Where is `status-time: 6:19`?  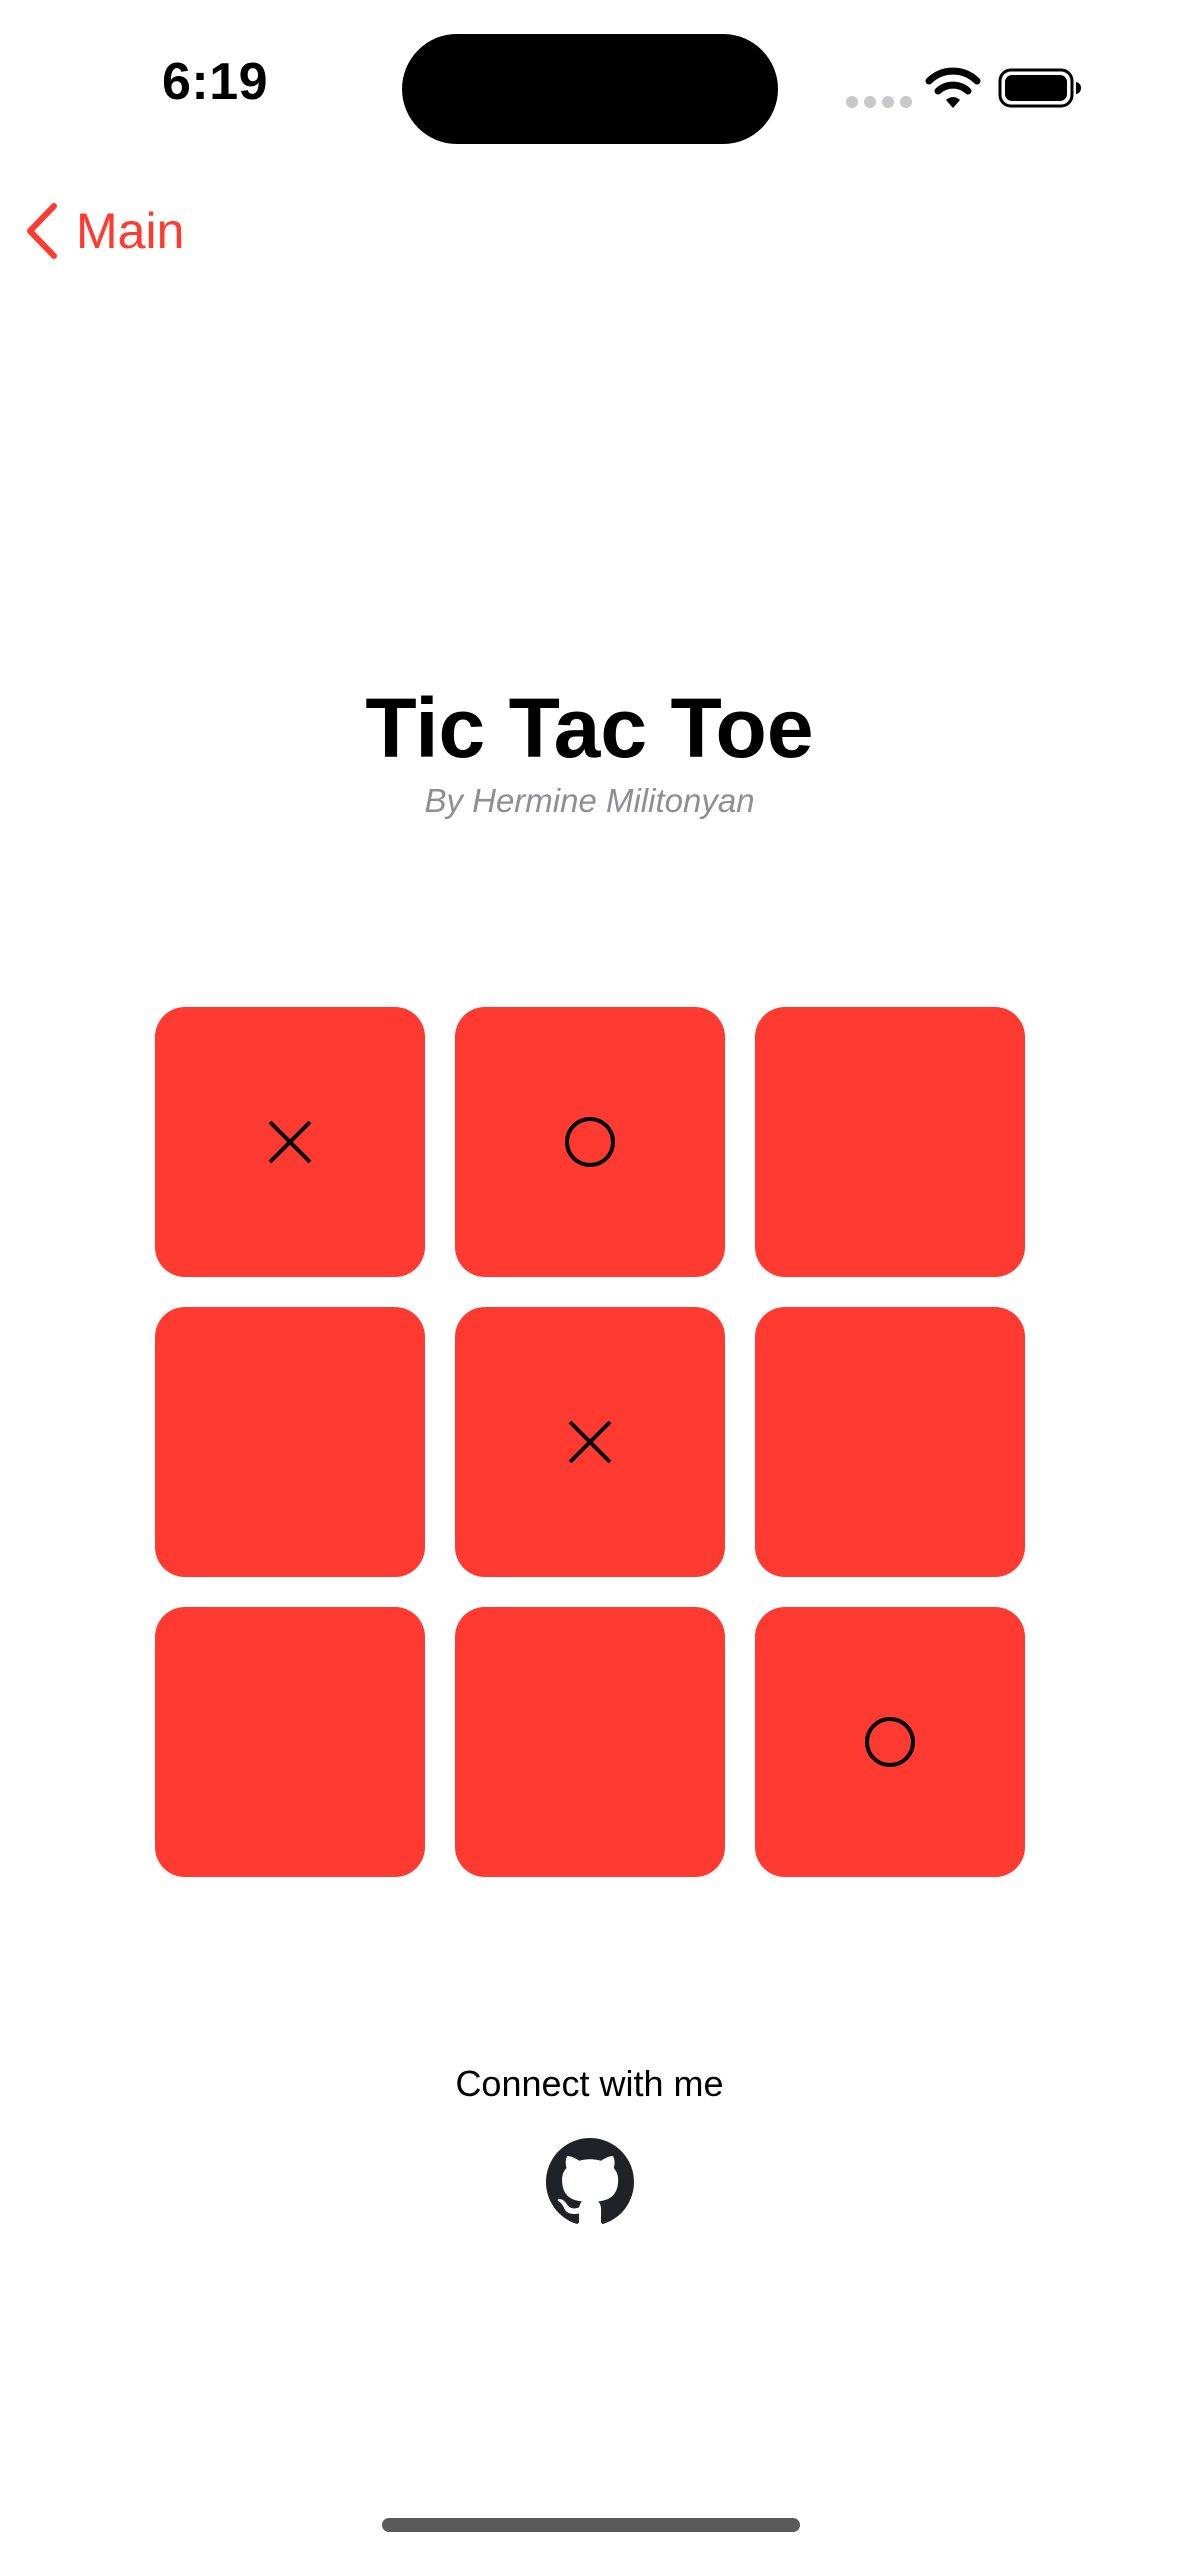 status-time: 6:19 is located at coordinates (215, 82).